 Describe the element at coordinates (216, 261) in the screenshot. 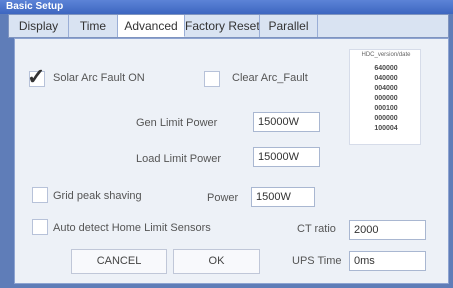

I see `ok-button: OK` at that location.